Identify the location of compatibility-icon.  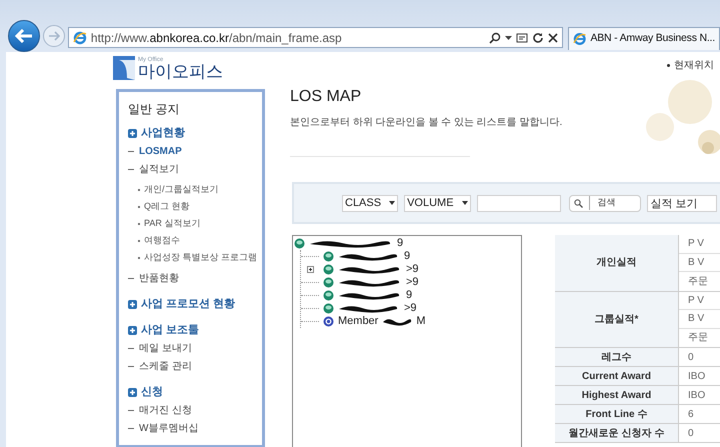
(522, 38).